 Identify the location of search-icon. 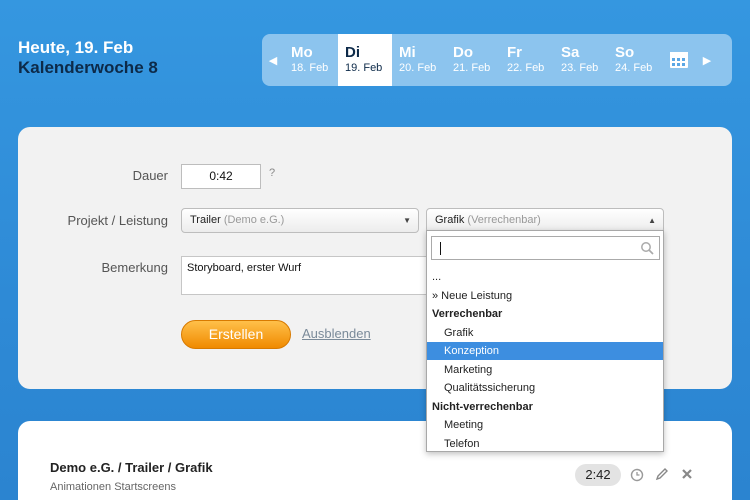
(647, 249).